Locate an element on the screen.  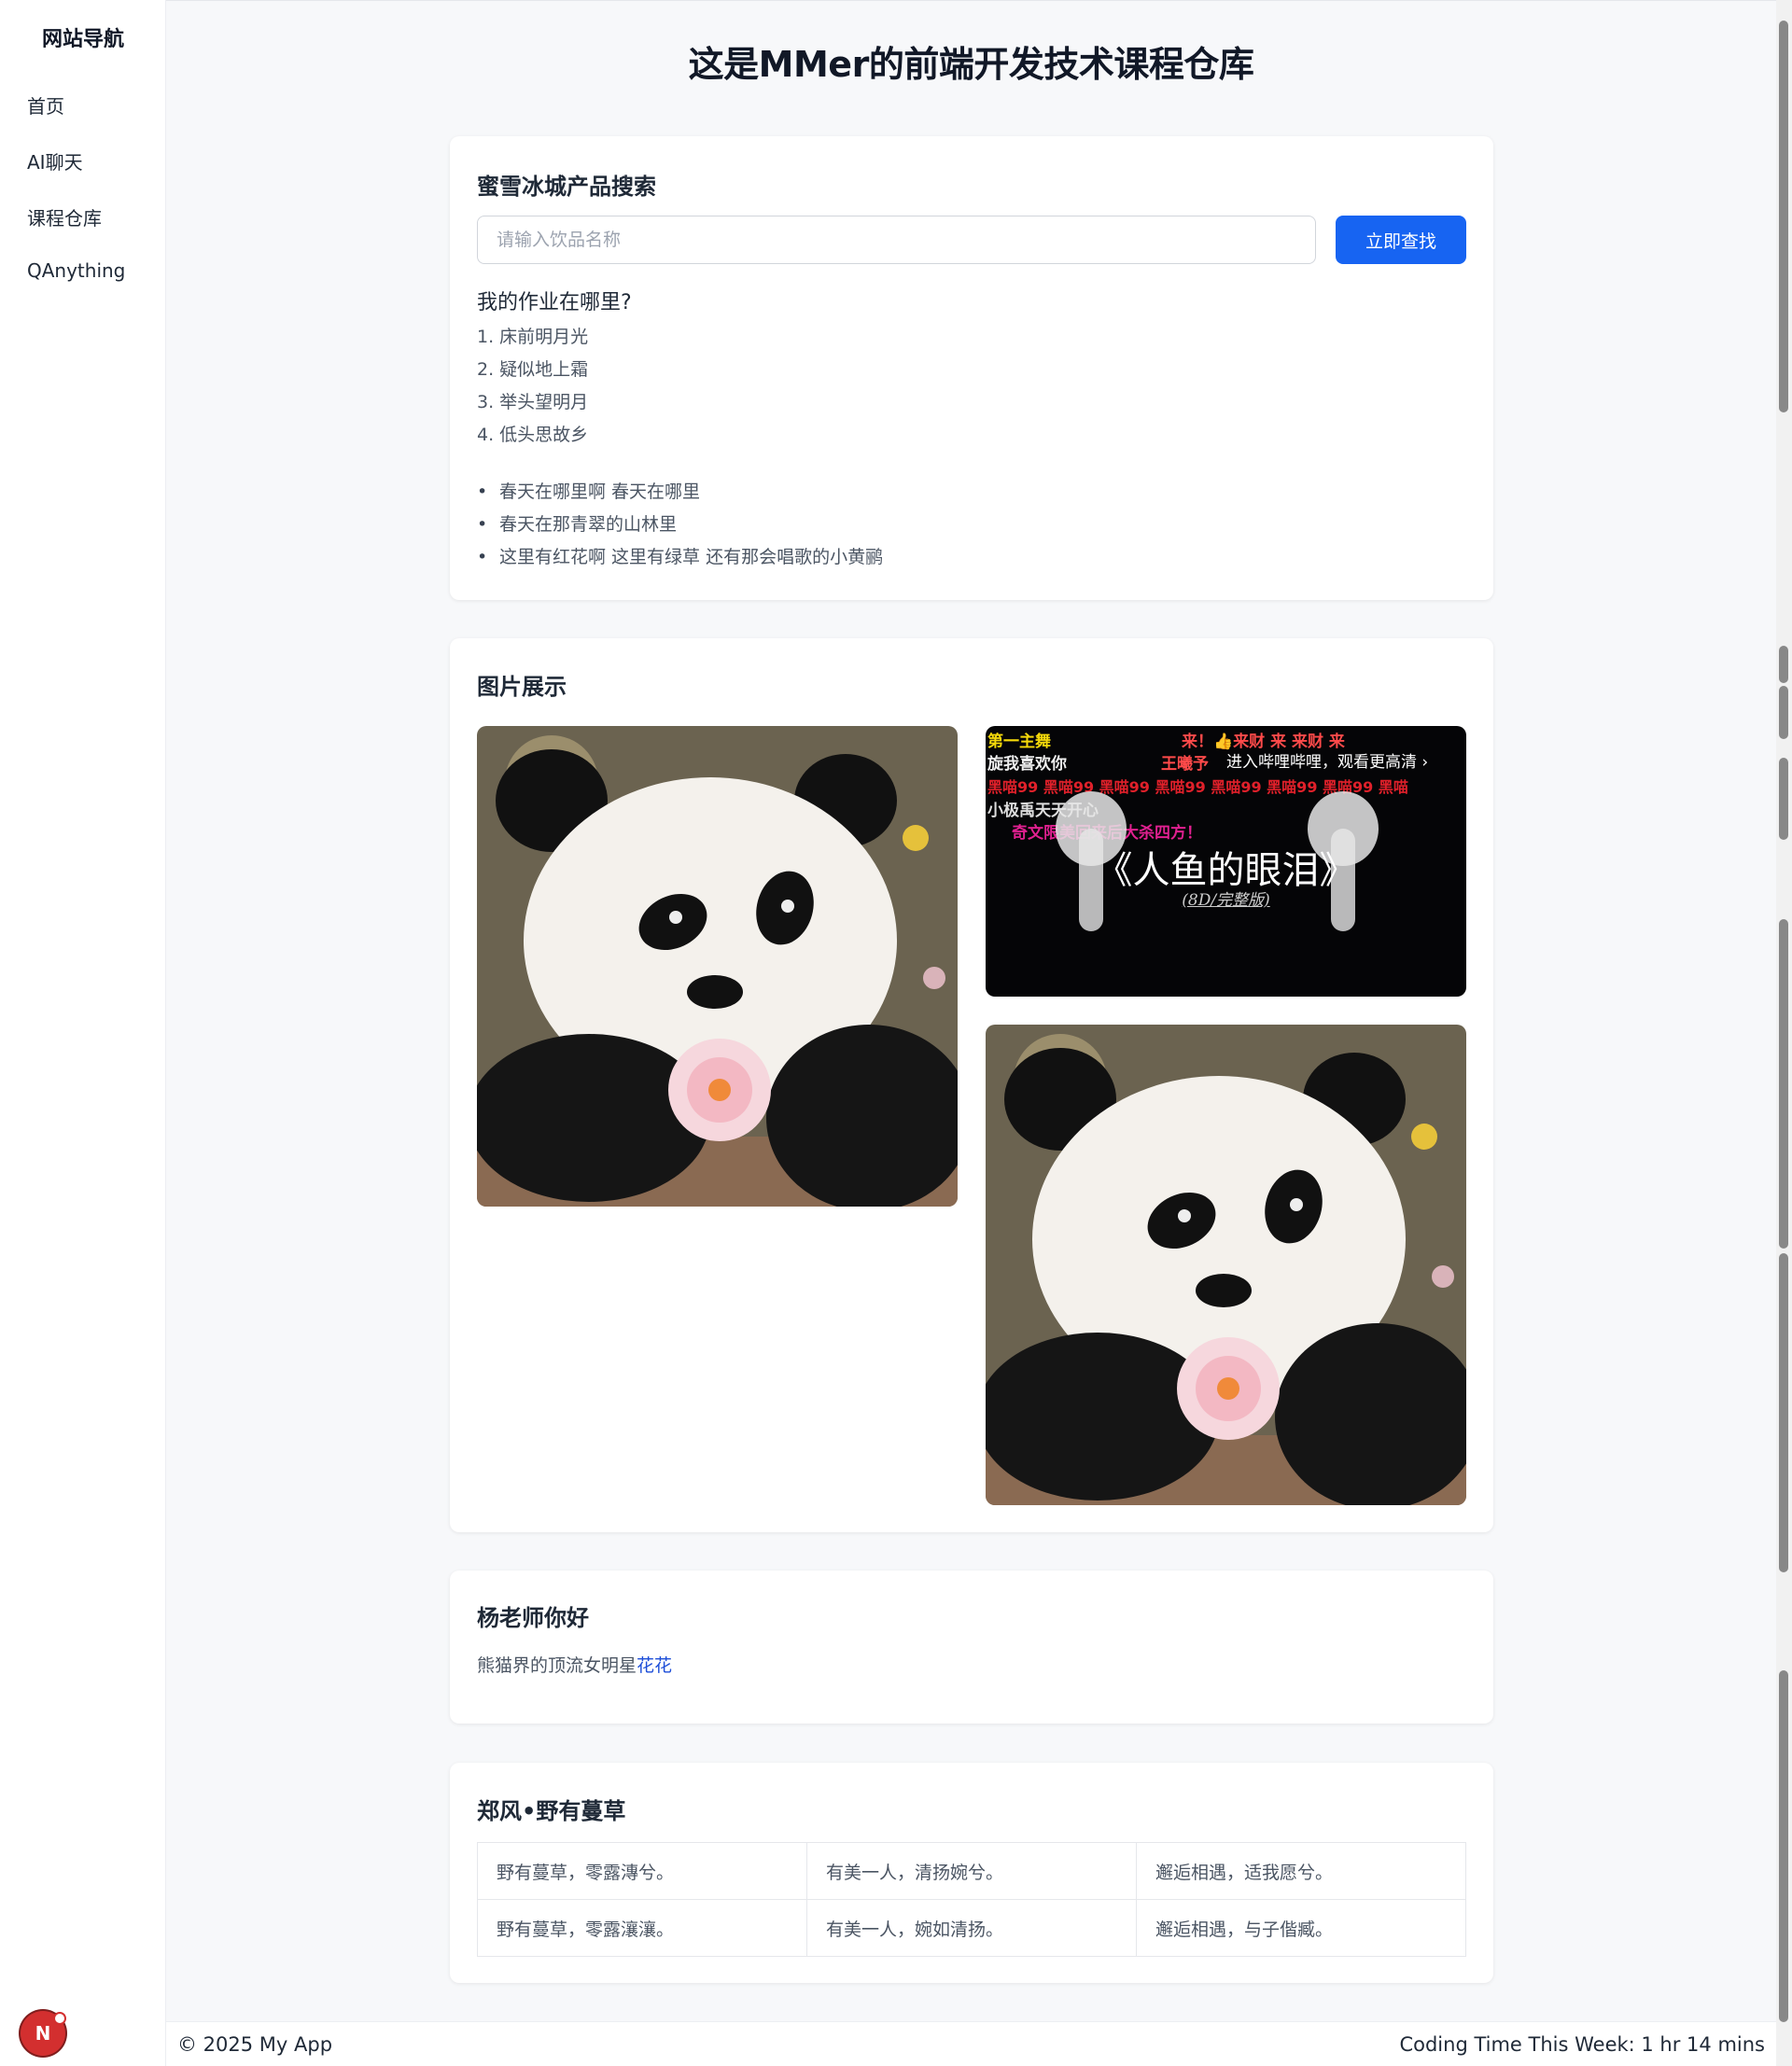
ordered-list: 1. 床前明月光 2. 疑似地上霜 3. 举头望明月 4. 低头思故乡 is located at coordinates (532, 386).